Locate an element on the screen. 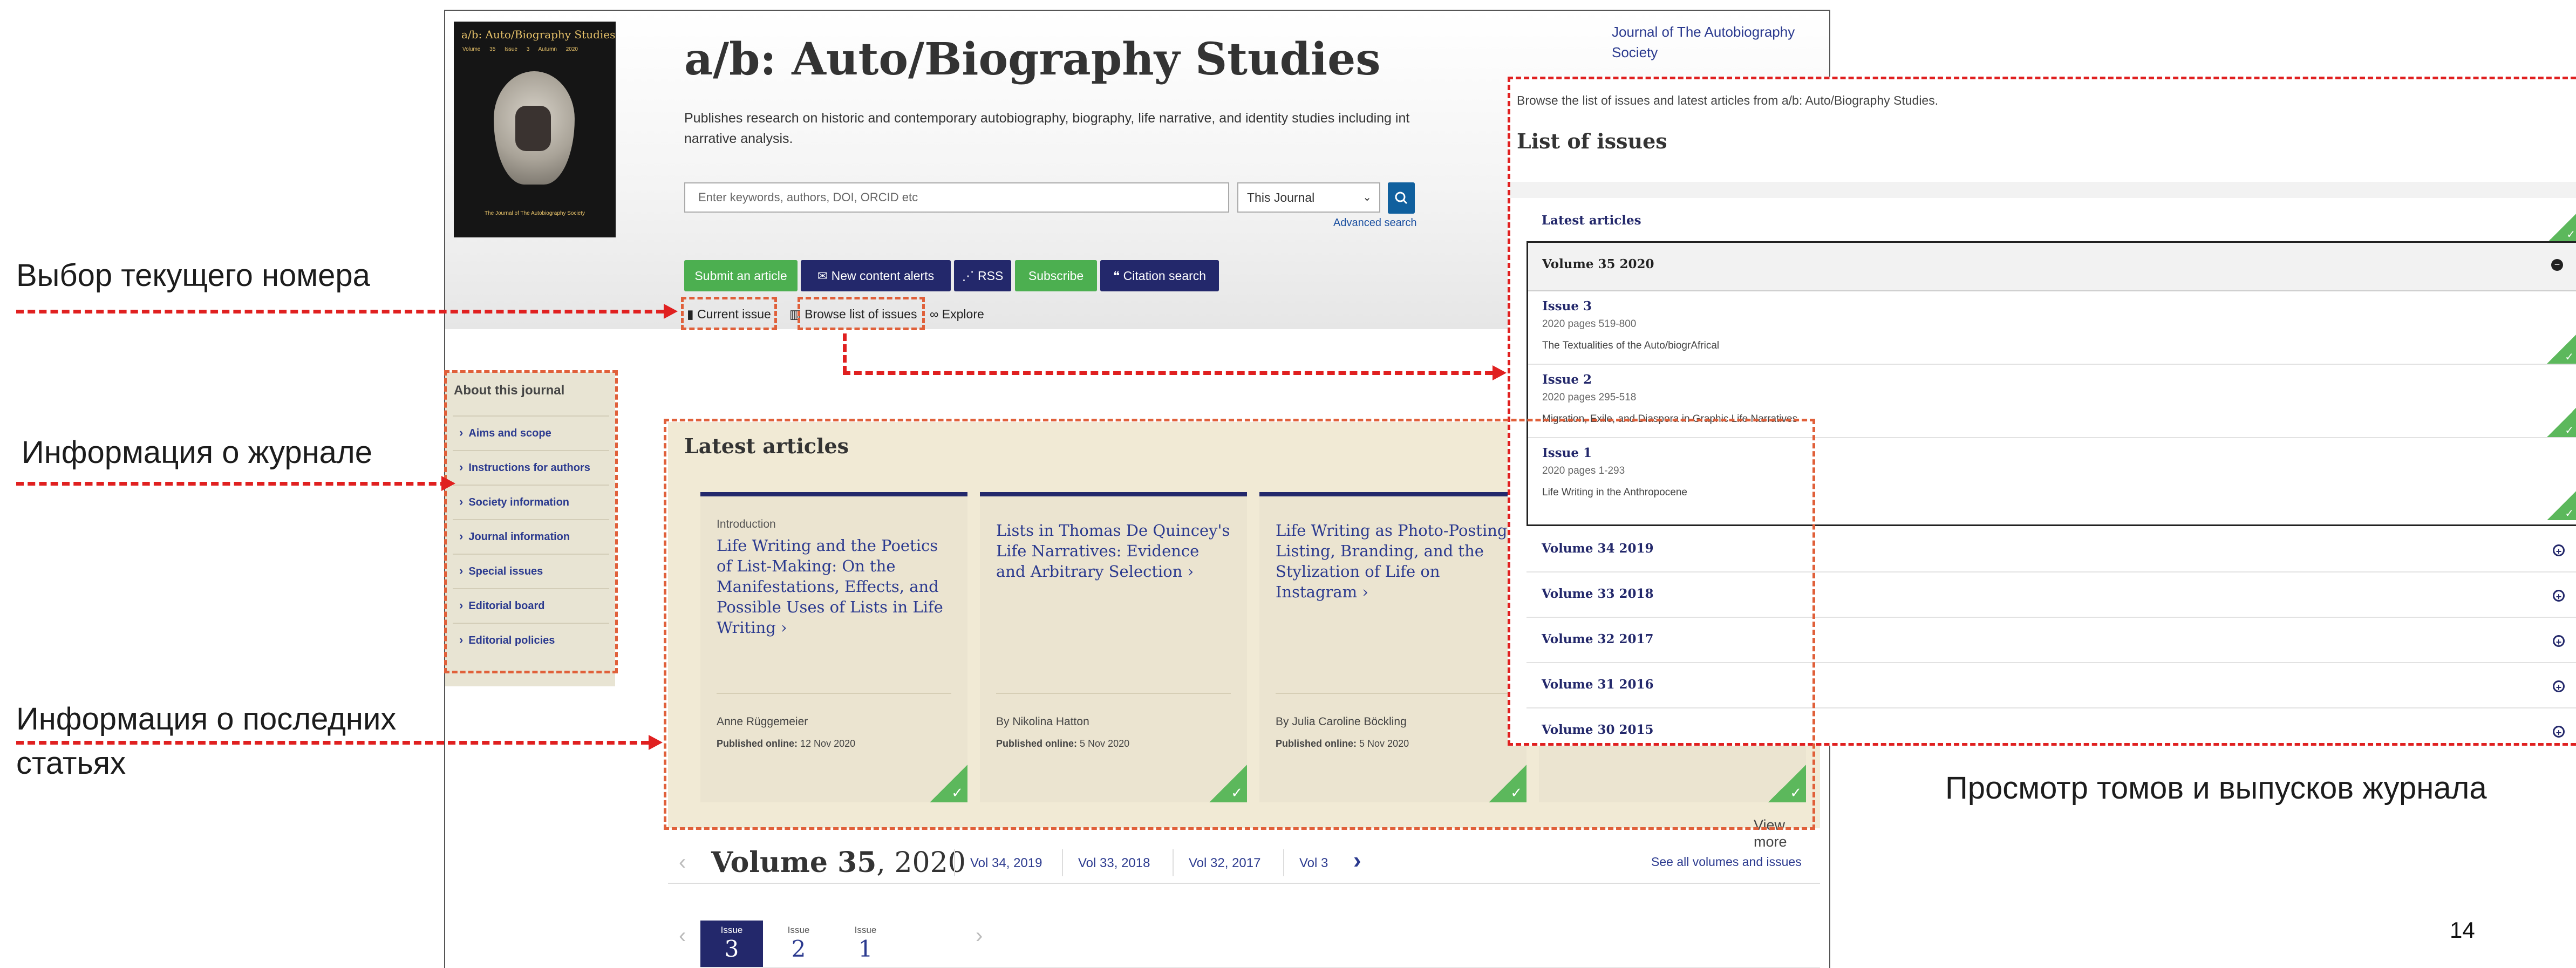 The width and height of the screenshot is (2576, 968). rss-button: ⋰ RSS is located at coordinates (982, 275).